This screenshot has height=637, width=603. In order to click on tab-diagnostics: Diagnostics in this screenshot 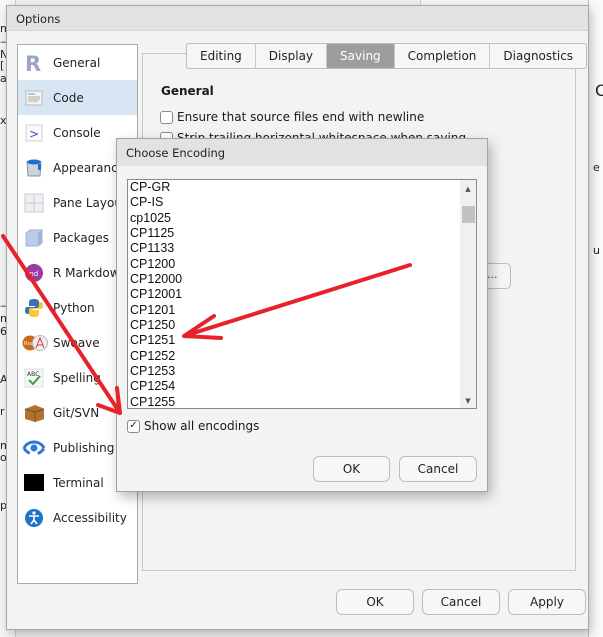, I will do `click(538, 56)`.